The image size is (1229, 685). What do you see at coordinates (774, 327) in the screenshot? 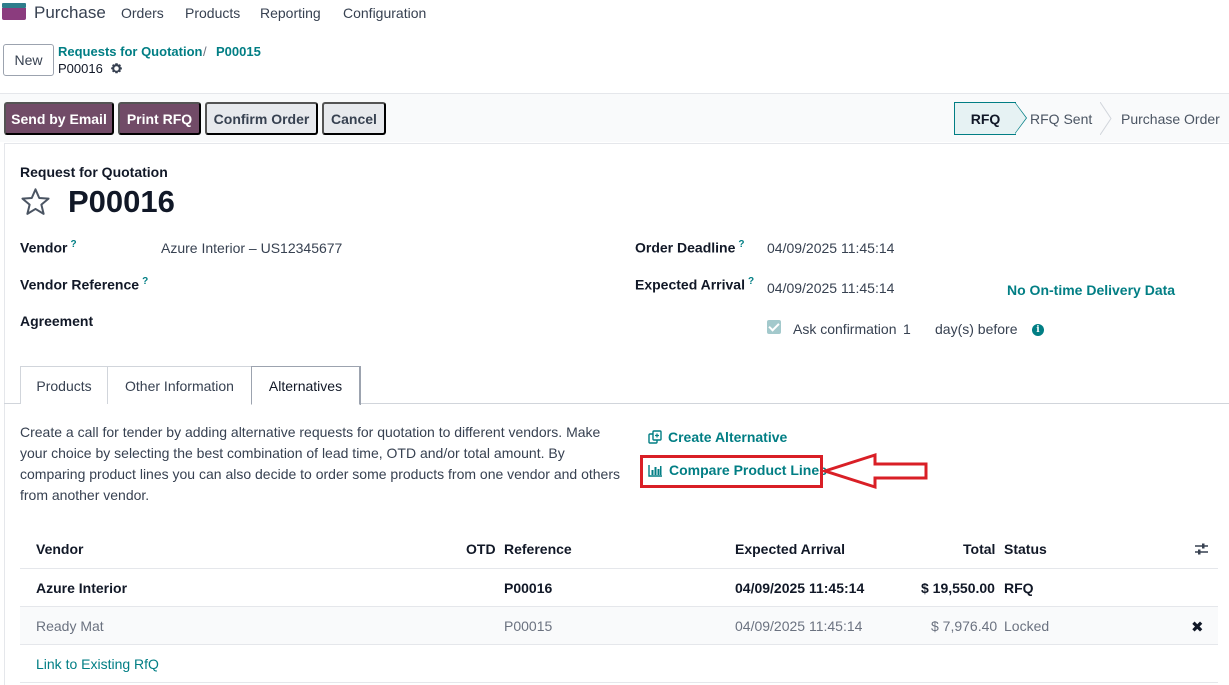
I see `ask-confirmation-checkbox` at bounding box center [774, 327].